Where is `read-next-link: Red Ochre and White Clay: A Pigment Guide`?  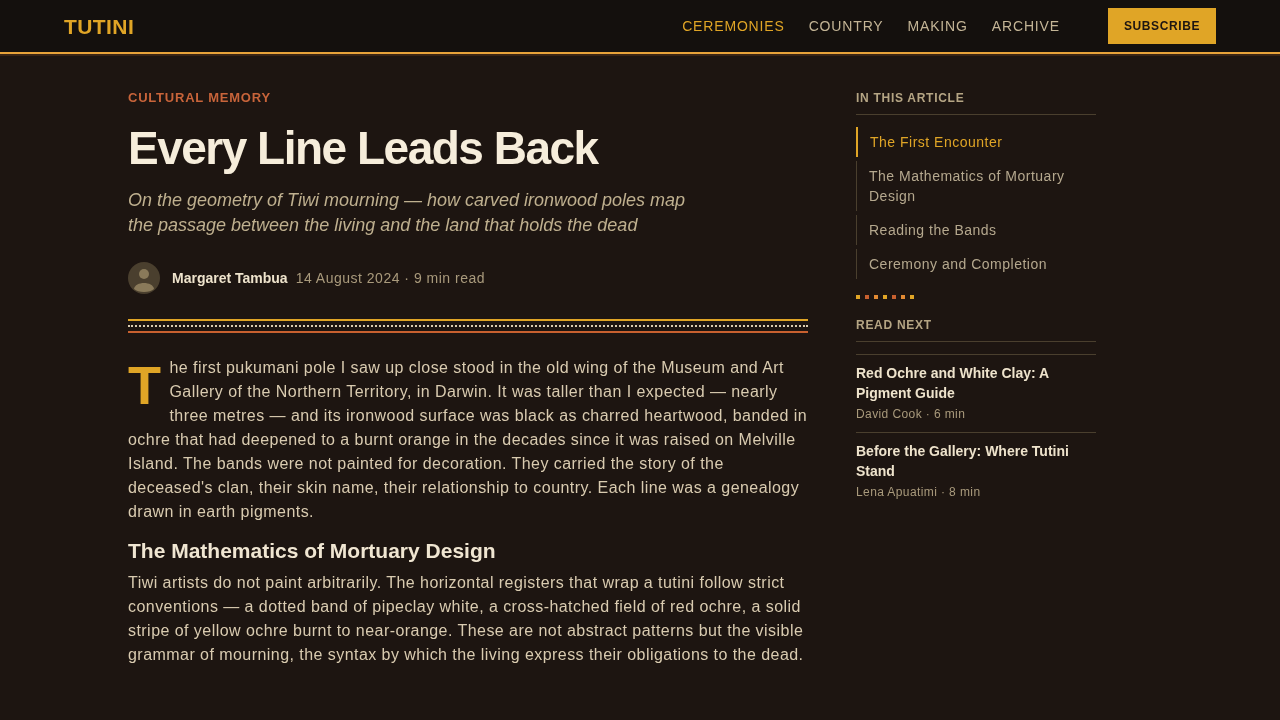 read-next-link: Red Ochre and White Clay: A Pigment Guide is located at coordinates (976, 383).